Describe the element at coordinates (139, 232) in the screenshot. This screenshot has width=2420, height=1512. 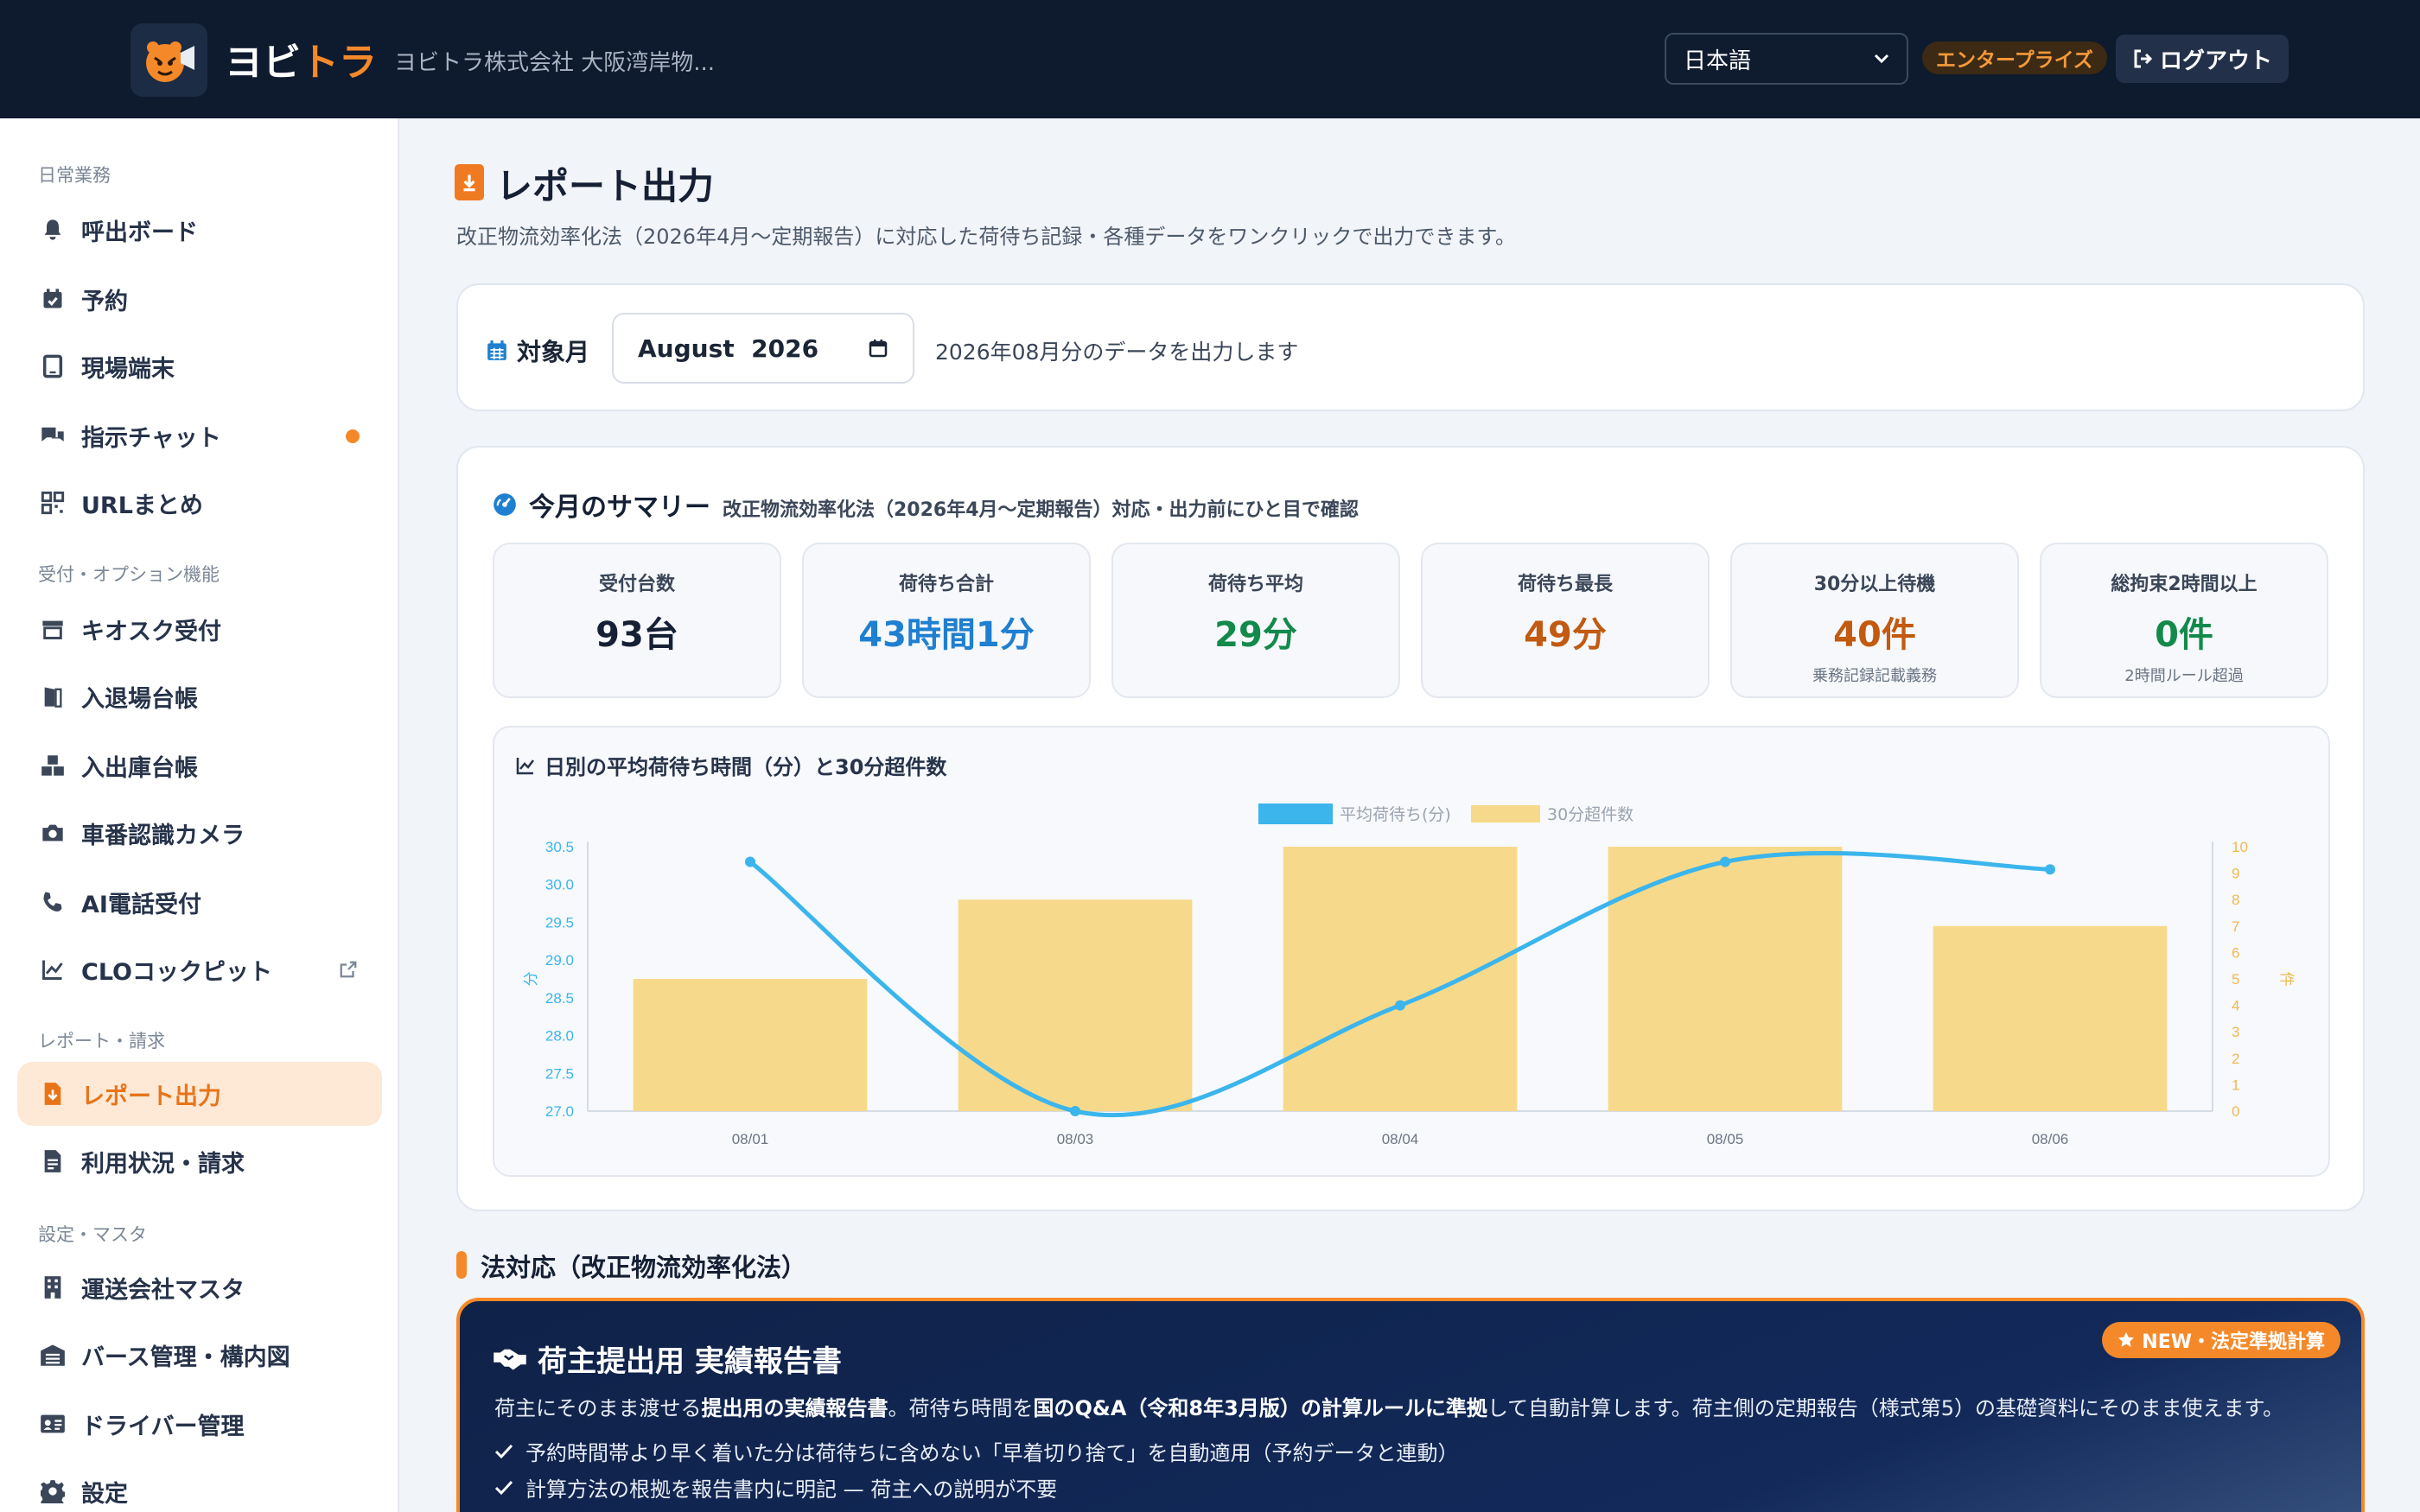
I see `sidebar-item-label: 呼出ボード` at that location.